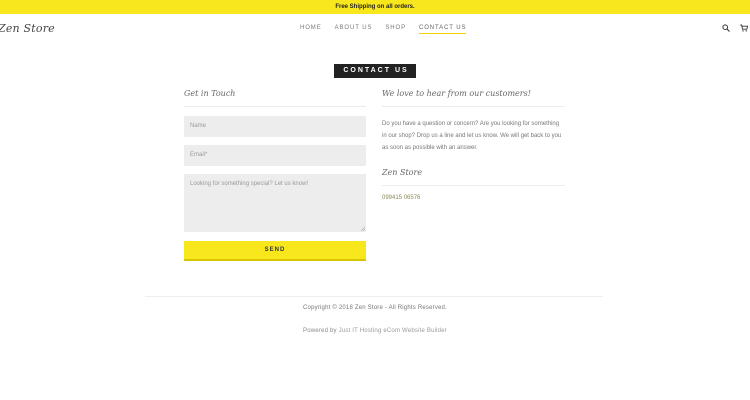  Describe the element at coordinates (275, 251) in the screenshot. I see `send-button: SEND` at that location.